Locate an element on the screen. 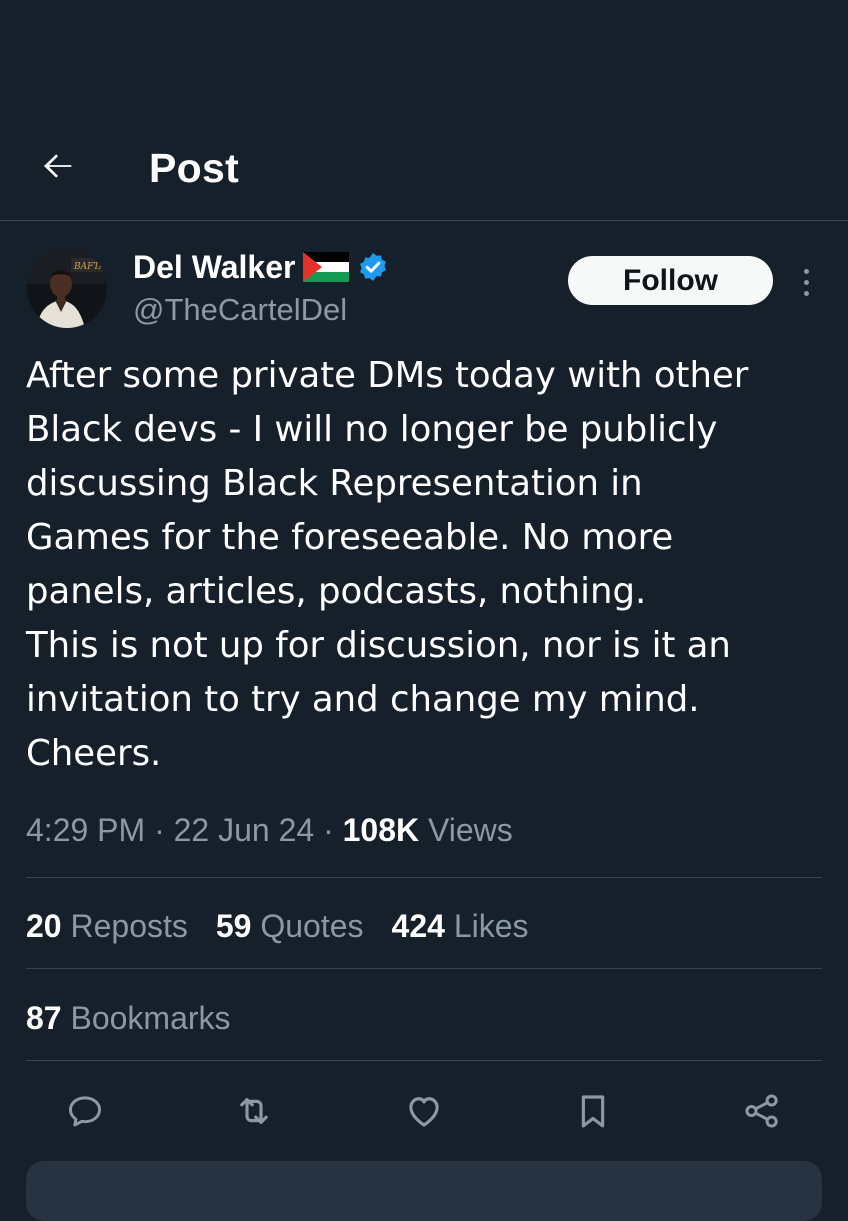 The image size is (848, 1221). reply-button is located at coordinates (85, 1111).